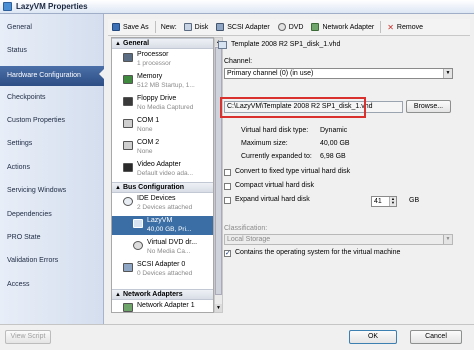 This screenshot has width=474, height=350. Describe the element at coordinates (128, 79) in the screenshot. I see `memory-icon` at that location.